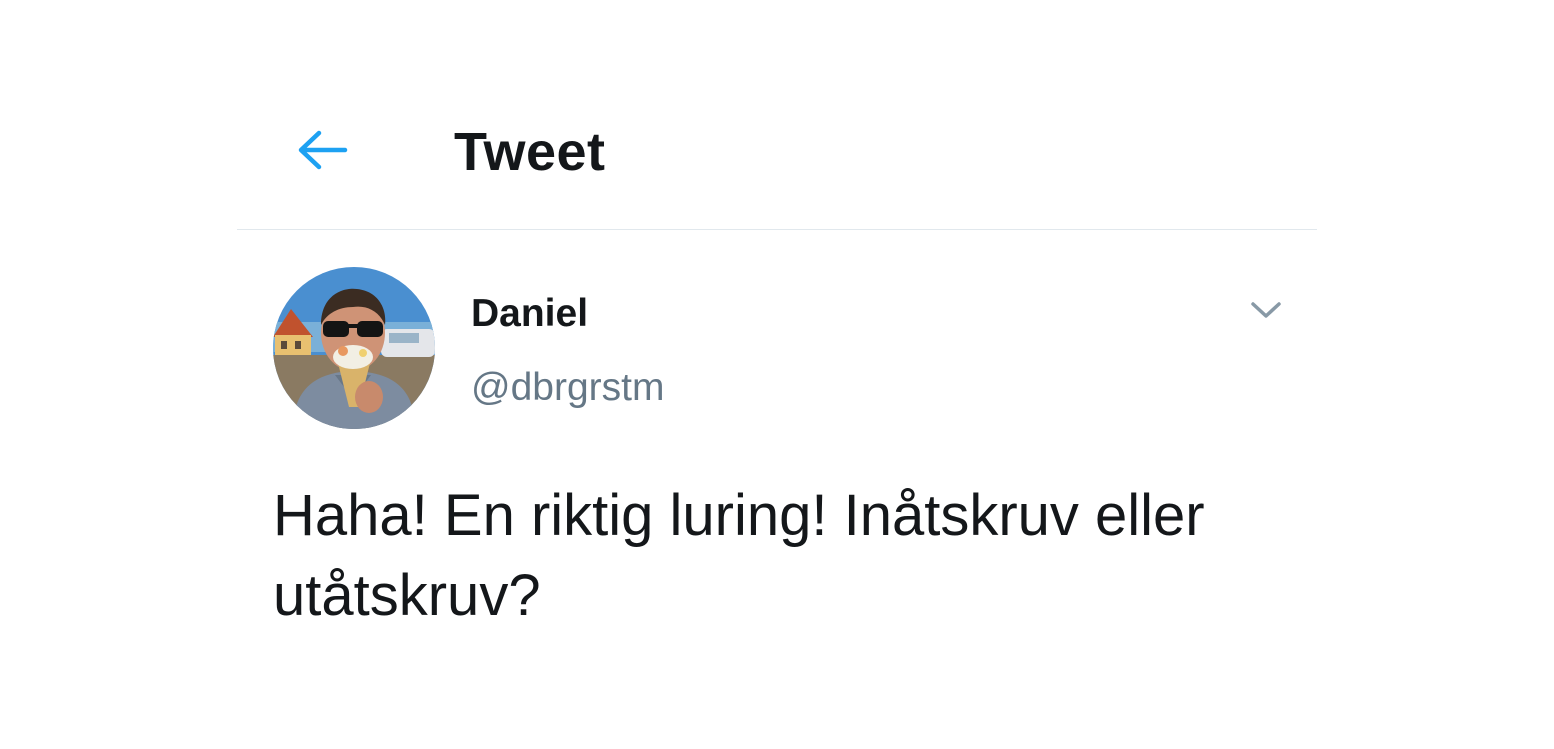 This screenshot has width=1554, height=749. I want to click on arrow-left-icon, so click(322, 152).